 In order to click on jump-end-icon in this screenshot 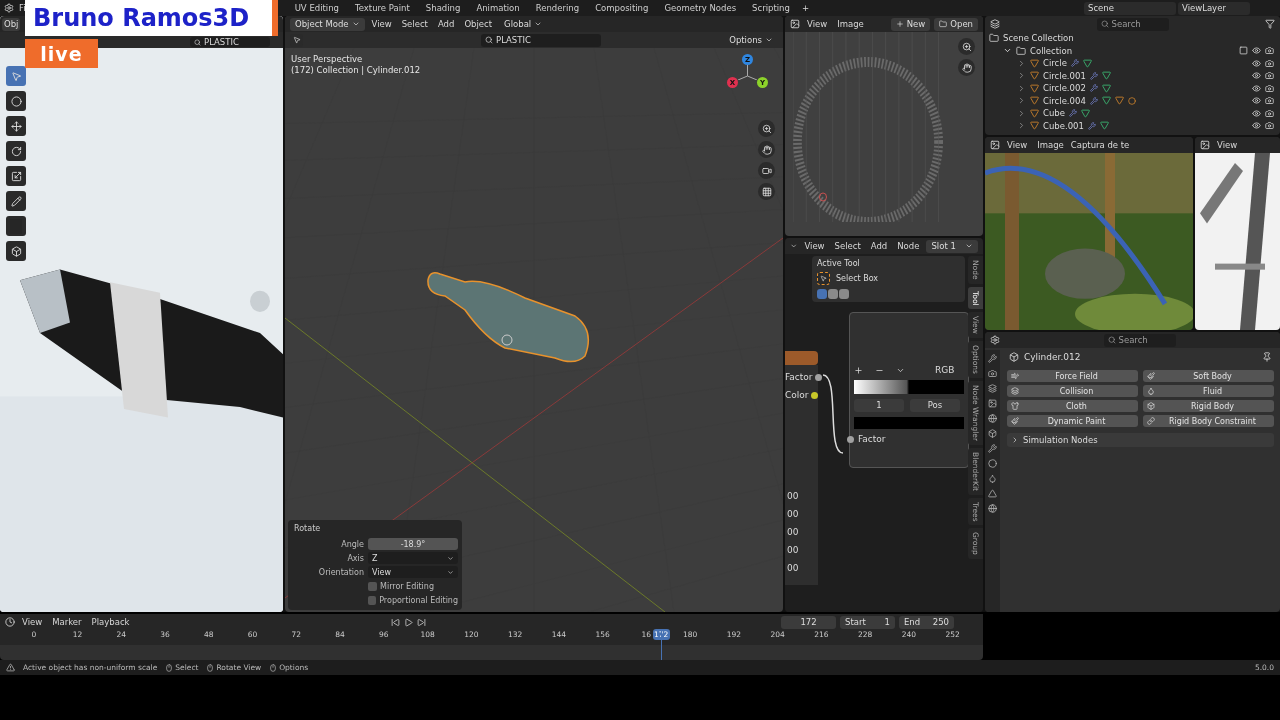, I will do `click(421, 622)`.